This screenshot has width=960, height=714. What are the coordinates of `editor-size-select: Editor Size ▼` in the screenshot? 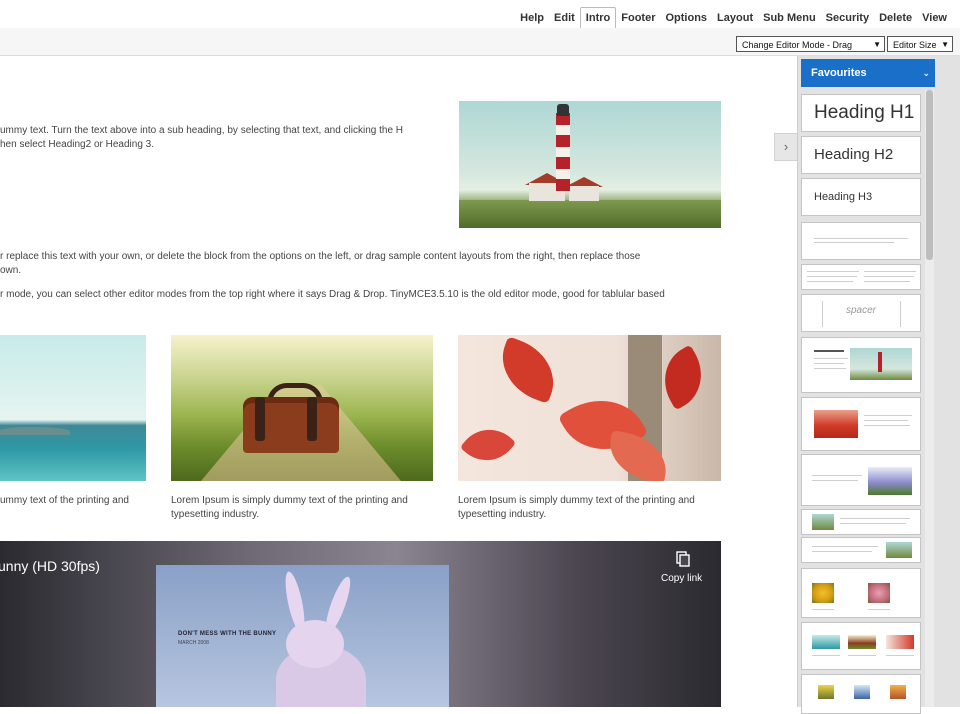 It's located at (920, 44).